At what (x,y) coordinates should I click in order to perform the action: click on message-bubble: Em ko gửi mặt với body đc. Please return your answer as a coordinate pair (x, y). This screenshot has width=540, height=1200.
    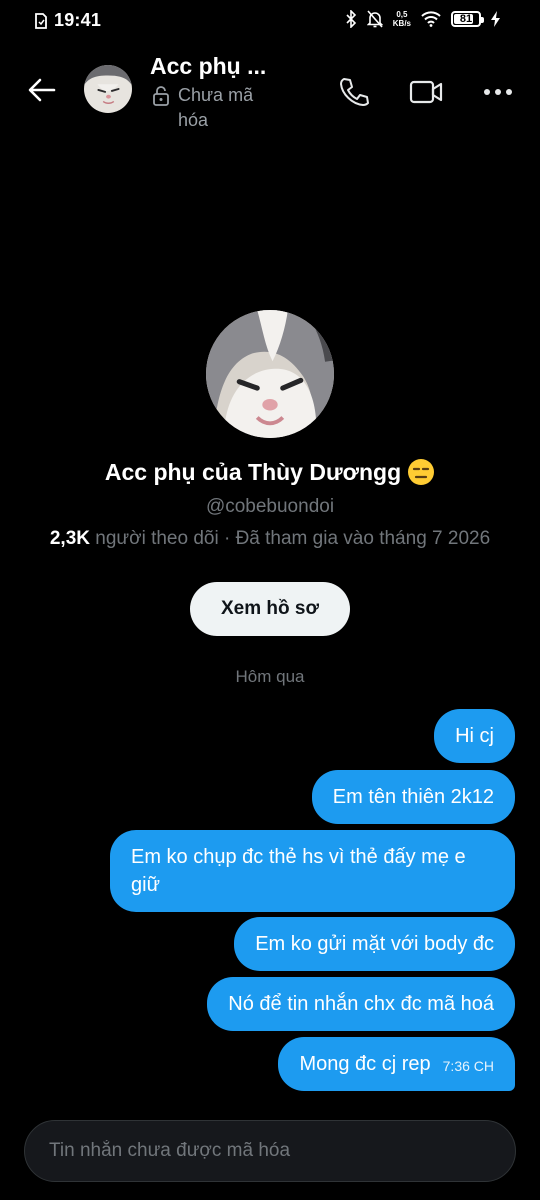
    Looking at the image, I should click on (374, 944).